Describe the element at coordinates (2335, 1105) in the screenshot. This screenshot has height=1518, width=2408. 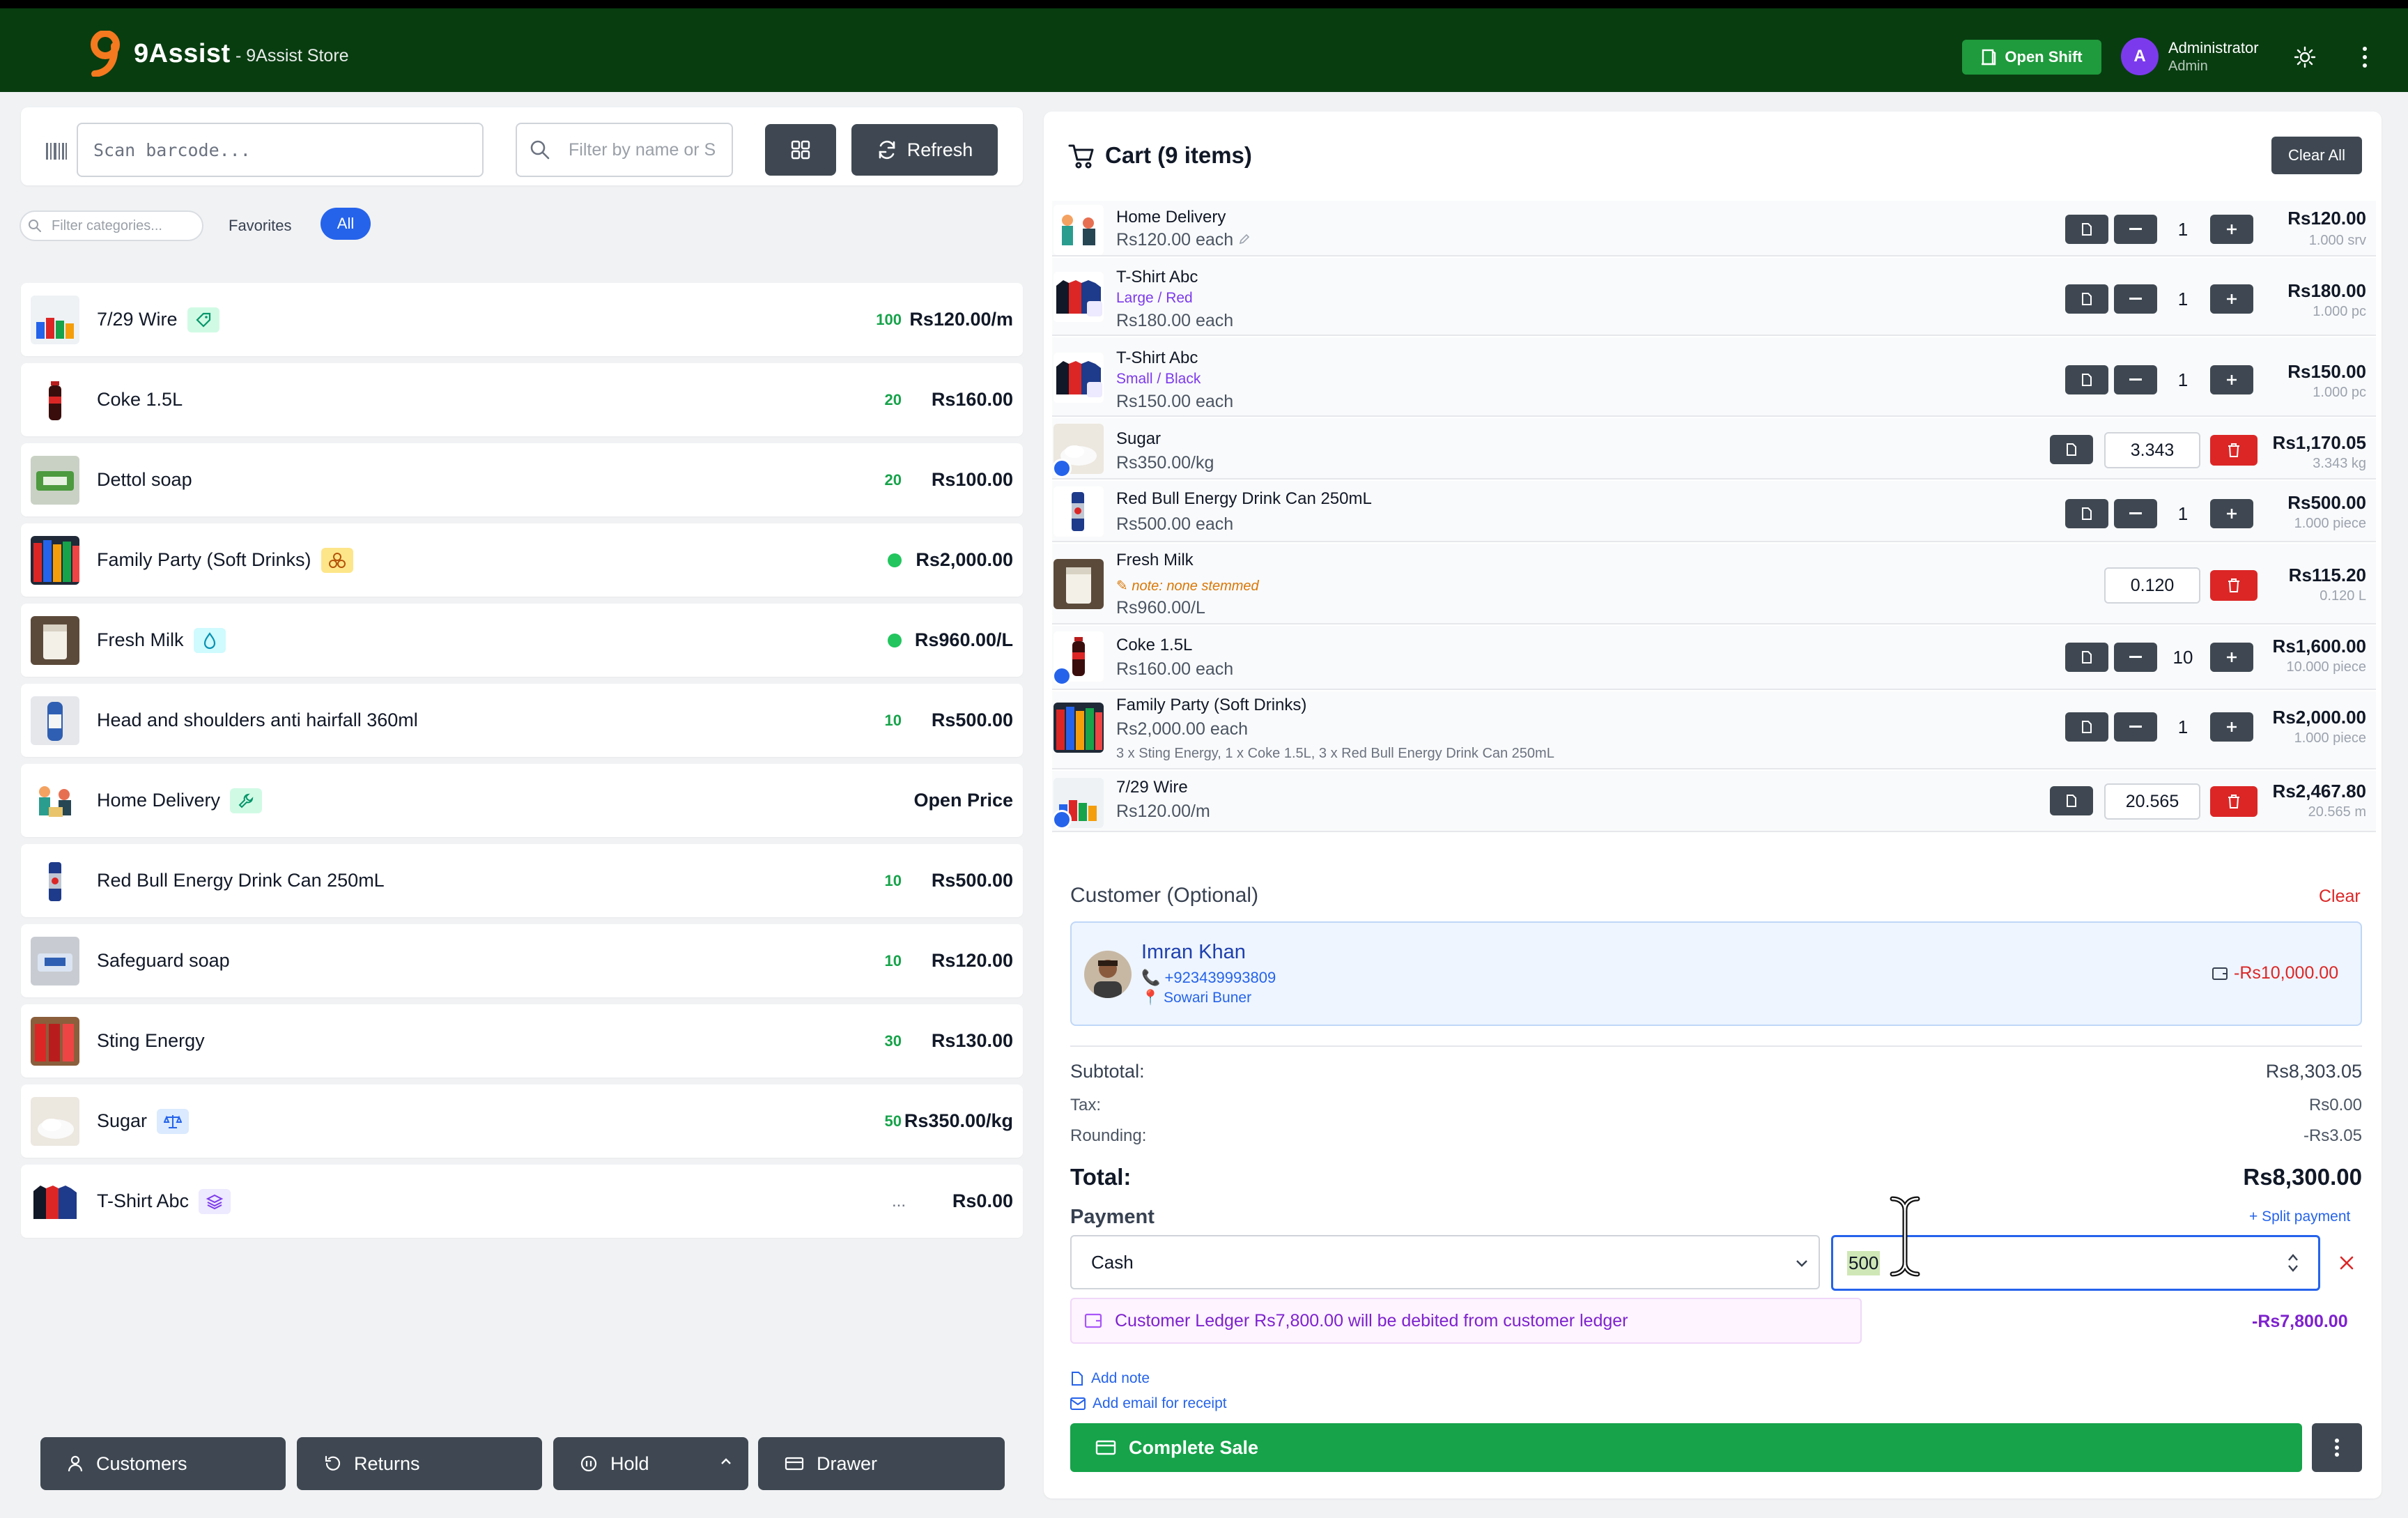
I see `tax-value: Rs0.00` at that location.